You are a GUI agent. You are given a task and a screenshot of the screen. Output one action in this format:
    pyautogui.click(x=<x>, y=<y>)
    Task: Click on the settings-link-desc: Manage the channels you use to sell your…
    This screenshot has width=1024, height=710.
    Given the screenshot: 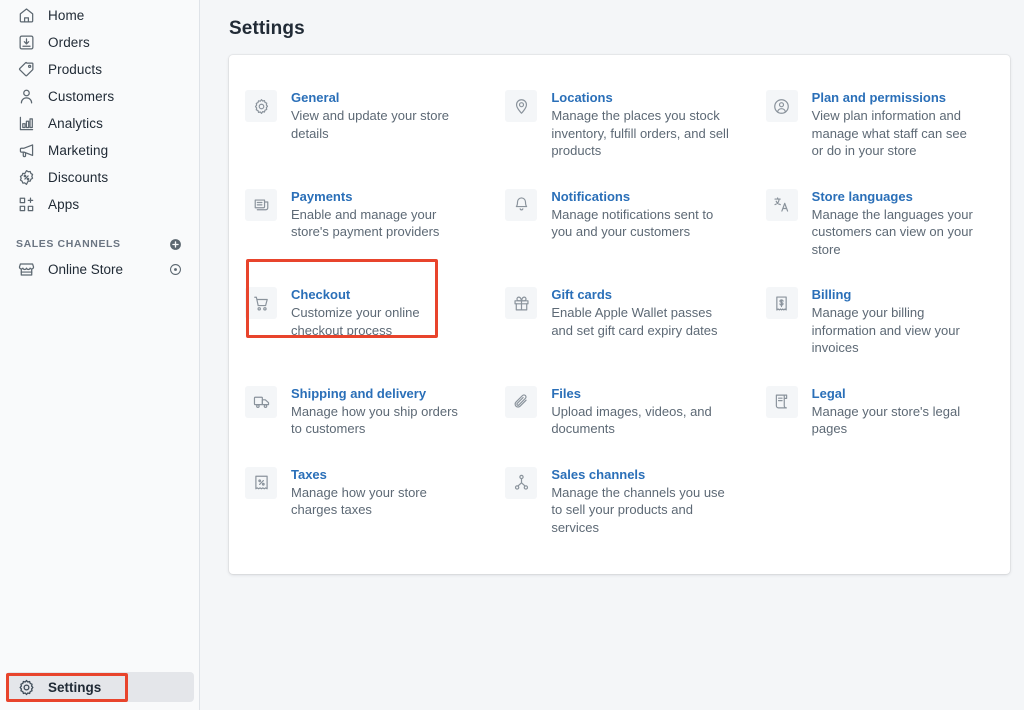 What is the action you would take?
    pyautogui.click(x=638, y=509)
    